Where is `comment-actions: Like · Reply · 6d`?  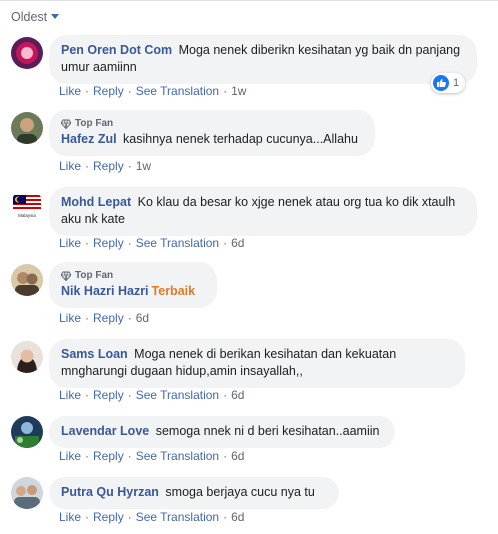 comment-actions: Like · Reply · 6d is located at coordinates (104, 318).